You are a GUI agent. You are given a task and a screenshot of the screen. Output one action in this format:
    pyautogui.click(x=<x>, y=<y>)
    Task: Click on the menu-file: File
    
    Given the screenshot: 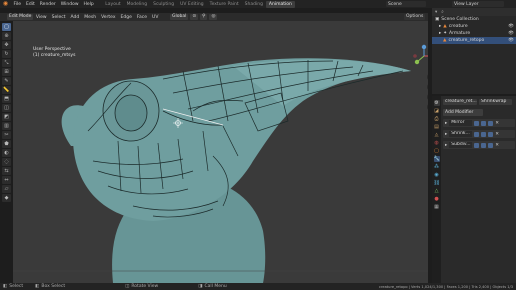 What is the action you would take?
    pyautogui.click(x=17, y=4)
    